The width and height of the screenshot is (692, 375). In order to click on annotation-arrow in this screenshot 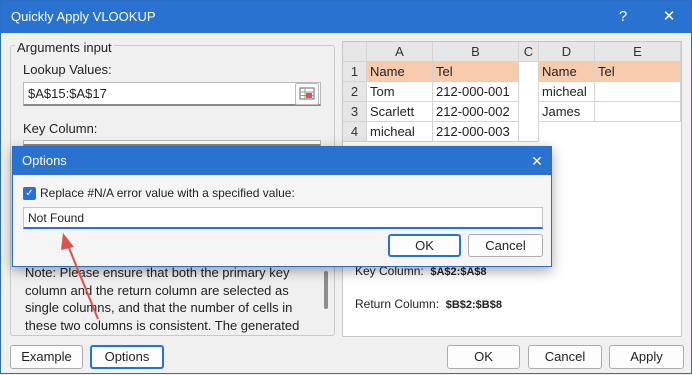, I will do `click(80, 276)`.